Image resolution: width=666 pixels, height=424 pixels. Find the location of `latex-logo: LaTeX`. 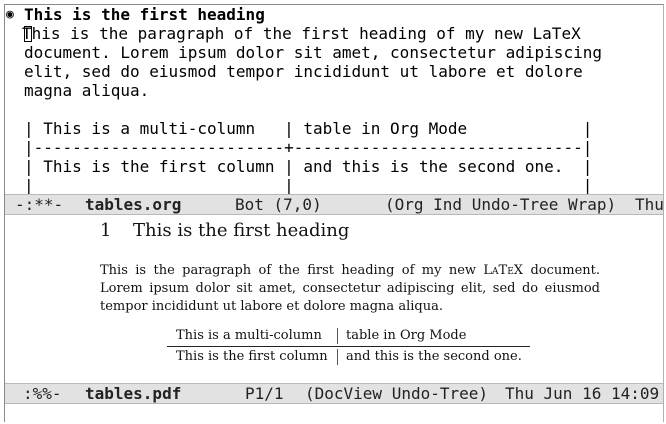

latex-logo: LaTeX is located at coordinates (503, 270).